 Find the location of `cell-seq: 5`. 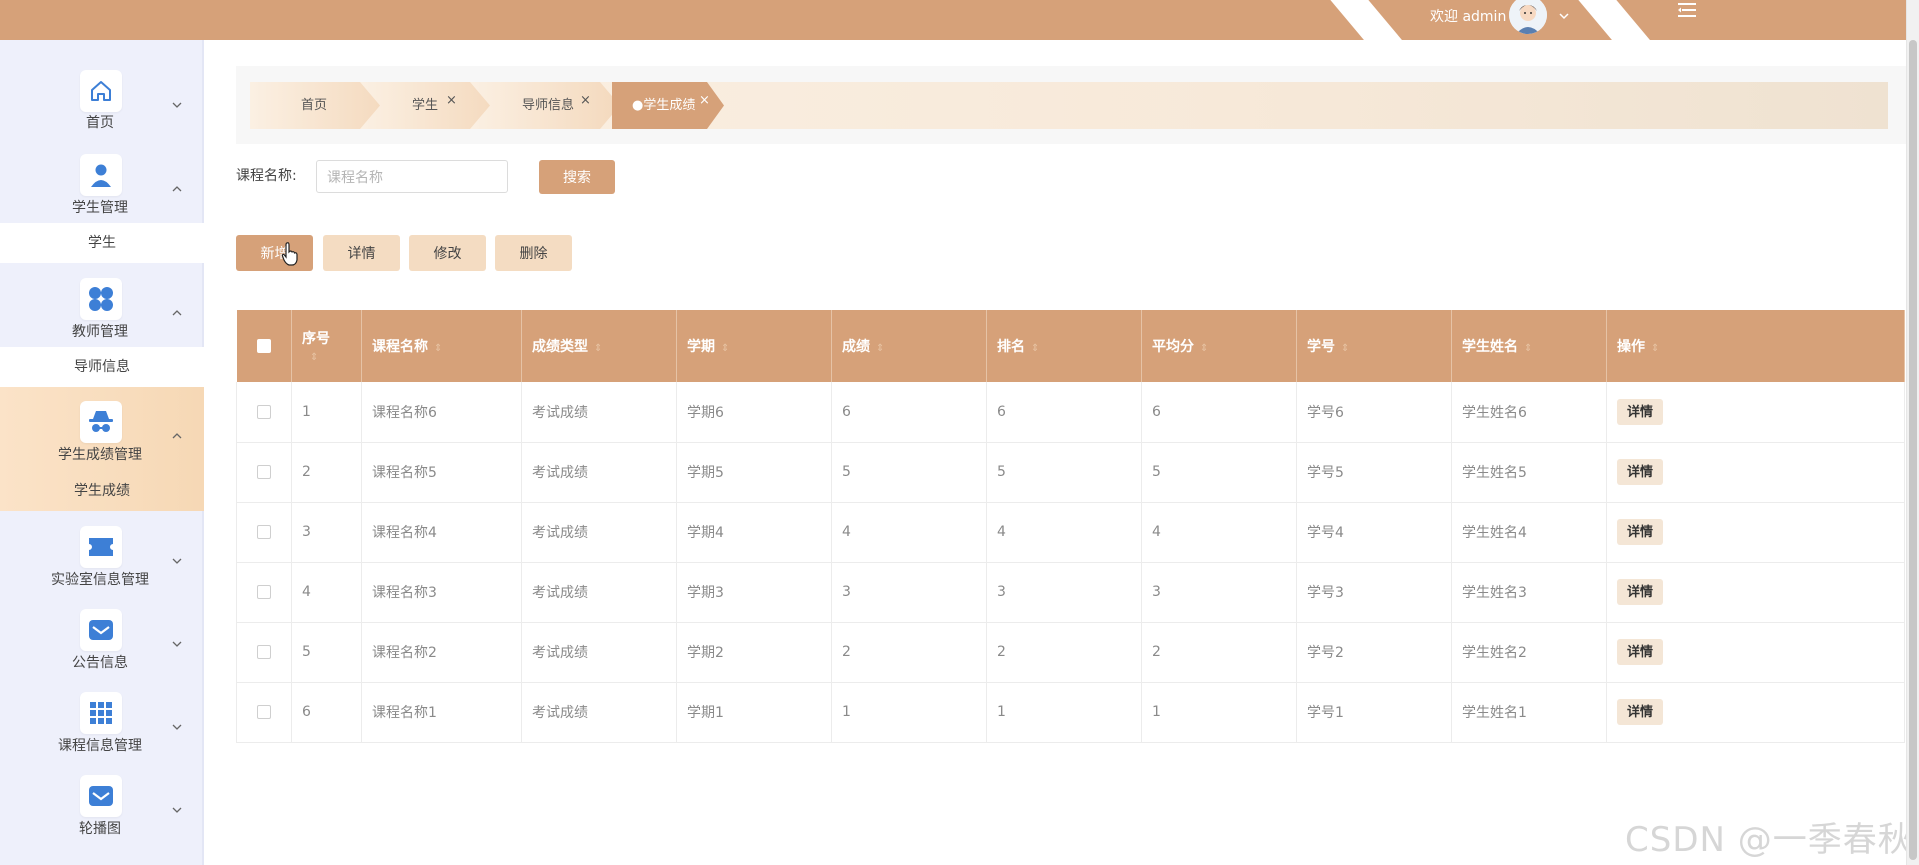

cell-seq: 5 is located at coordinates (326, 652).